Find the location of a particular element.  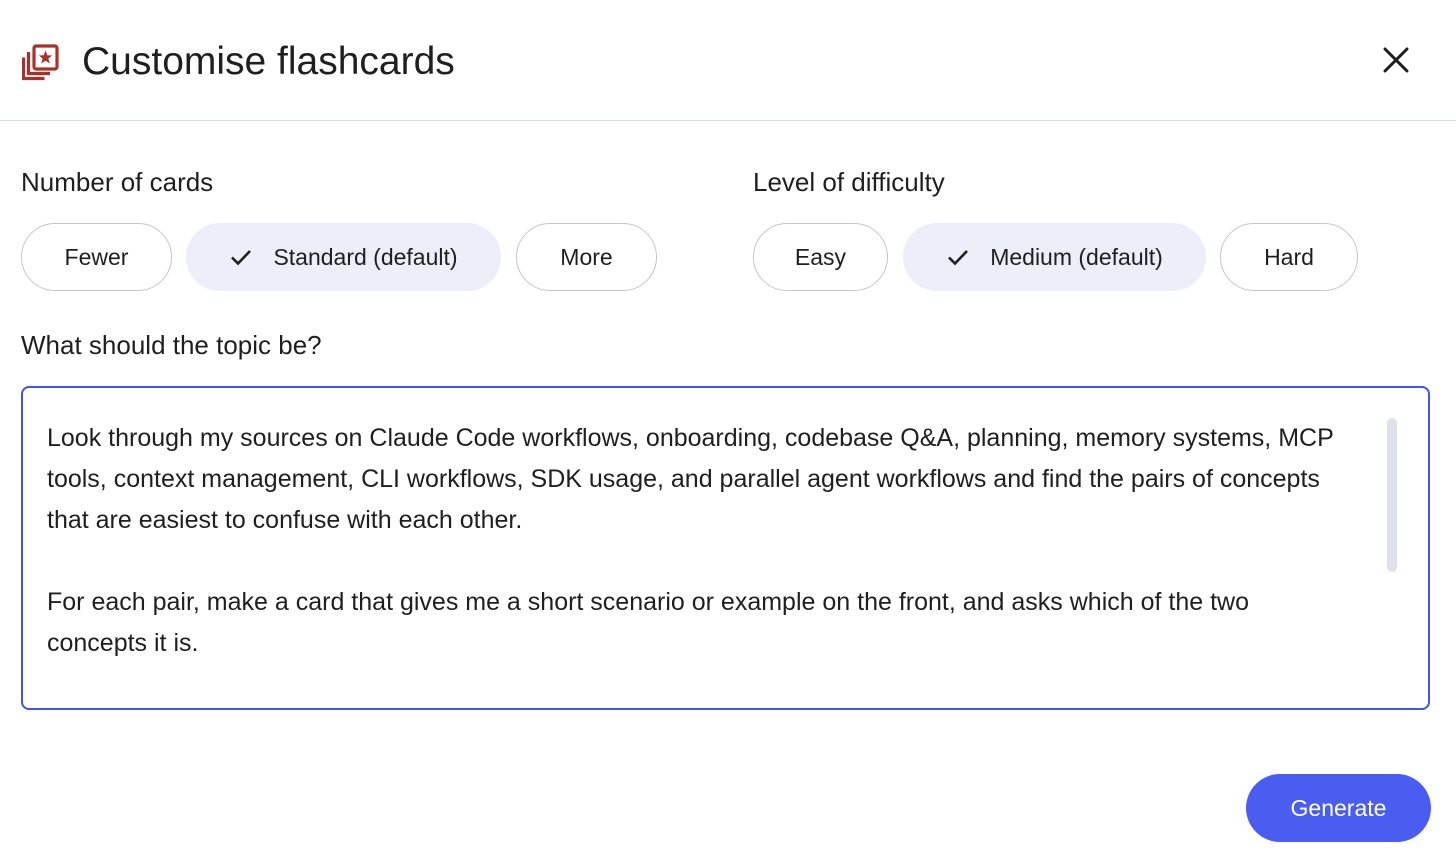

chip-label: Fewer is located at coordinates (96, 256).